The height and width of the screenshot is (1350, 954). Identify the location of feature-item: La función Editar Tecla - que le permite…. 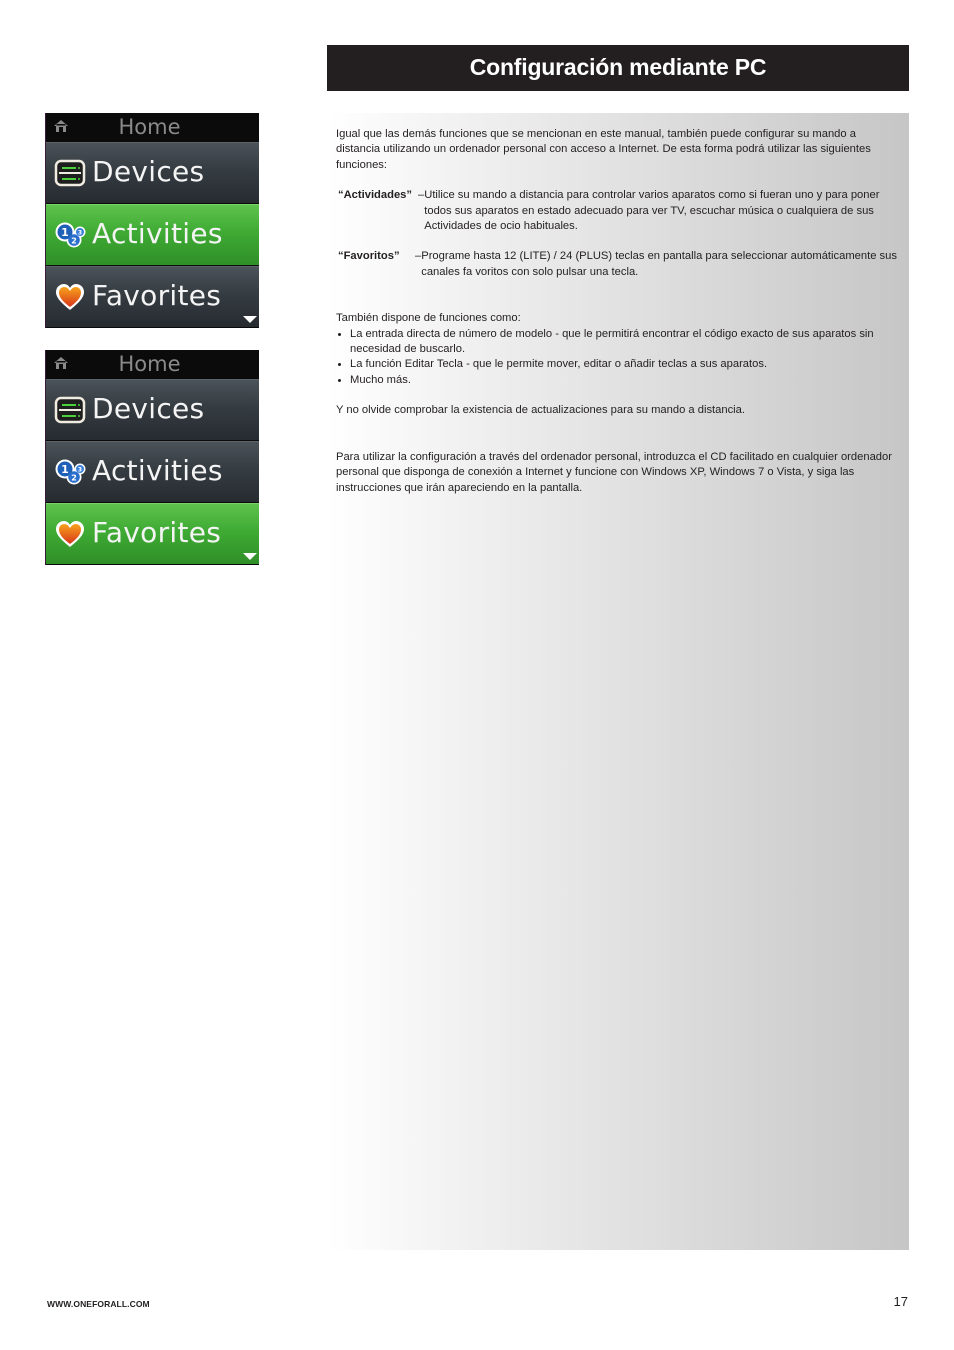
(618, 364).